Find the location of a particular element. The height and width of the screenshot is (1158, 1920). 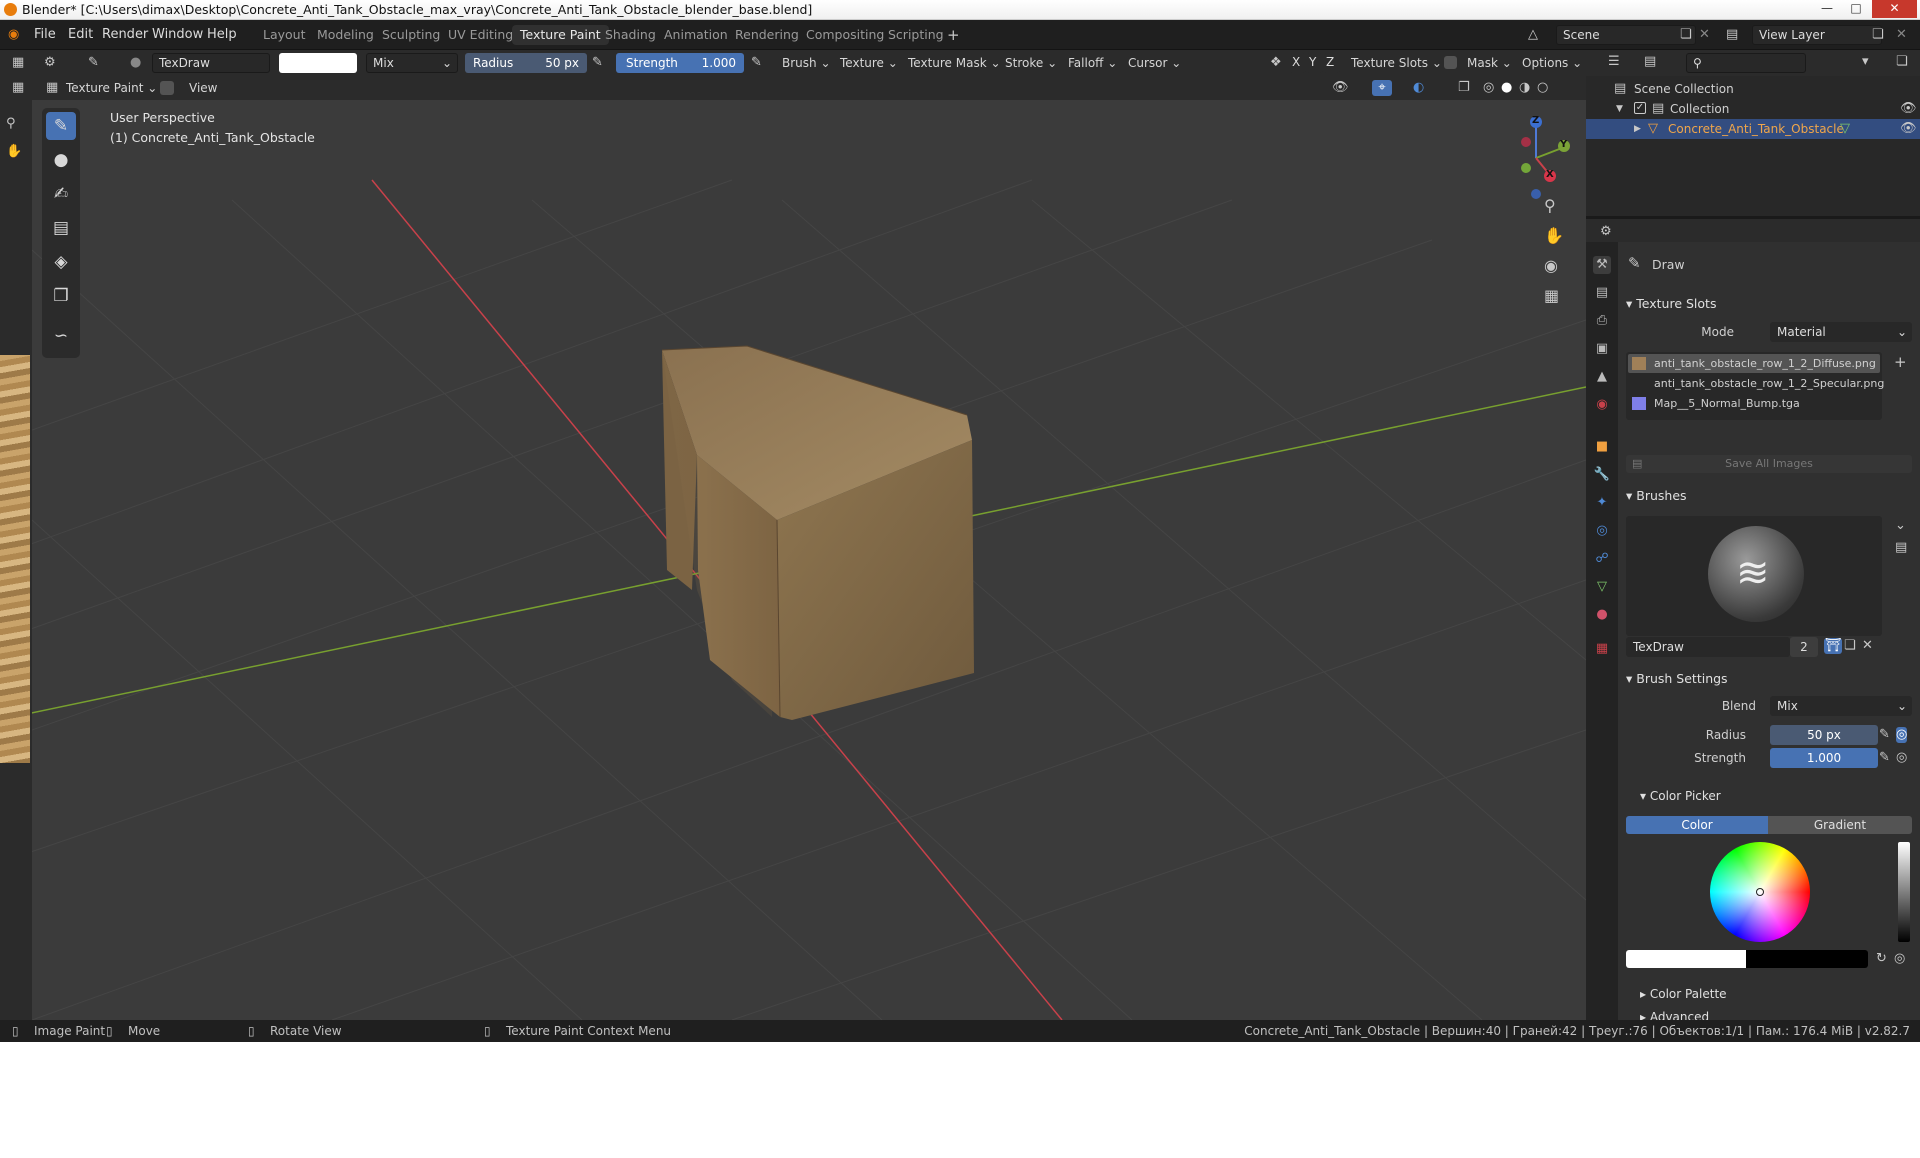

color-wheel is located at coordinates (1760, 892).